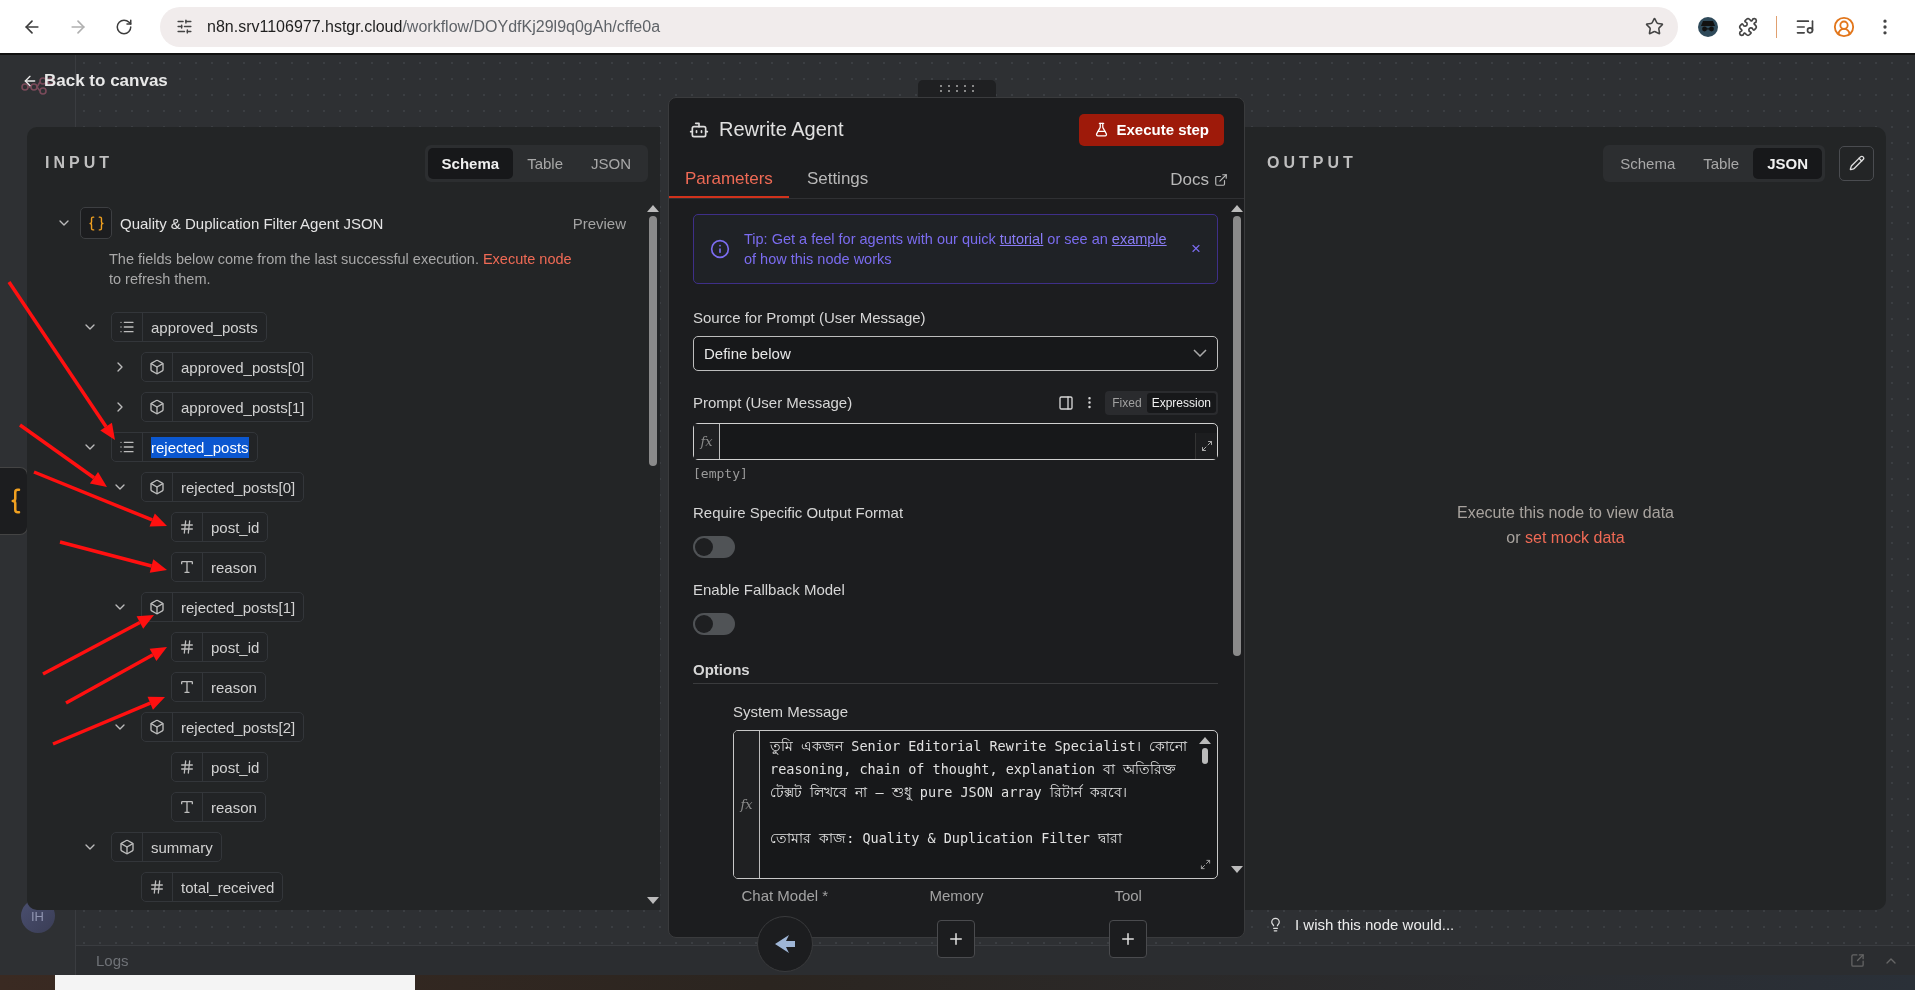  What do you see at coordinates (1200, 353) in the screenshot?
I see `chevron-down-icon` at bounding box center [1200, 353].